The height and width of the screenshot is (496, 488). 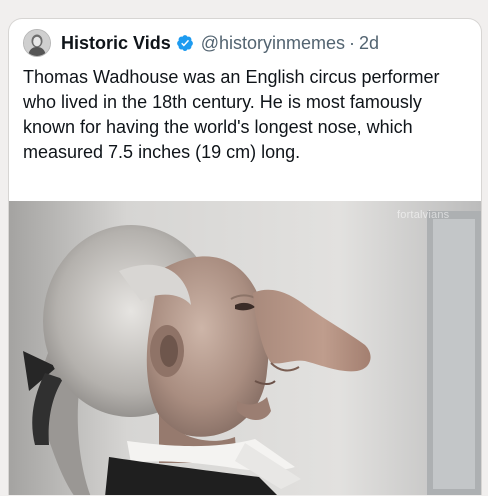 I want to click on tweet-timestamp: 2d, so click(x=369, y=43).